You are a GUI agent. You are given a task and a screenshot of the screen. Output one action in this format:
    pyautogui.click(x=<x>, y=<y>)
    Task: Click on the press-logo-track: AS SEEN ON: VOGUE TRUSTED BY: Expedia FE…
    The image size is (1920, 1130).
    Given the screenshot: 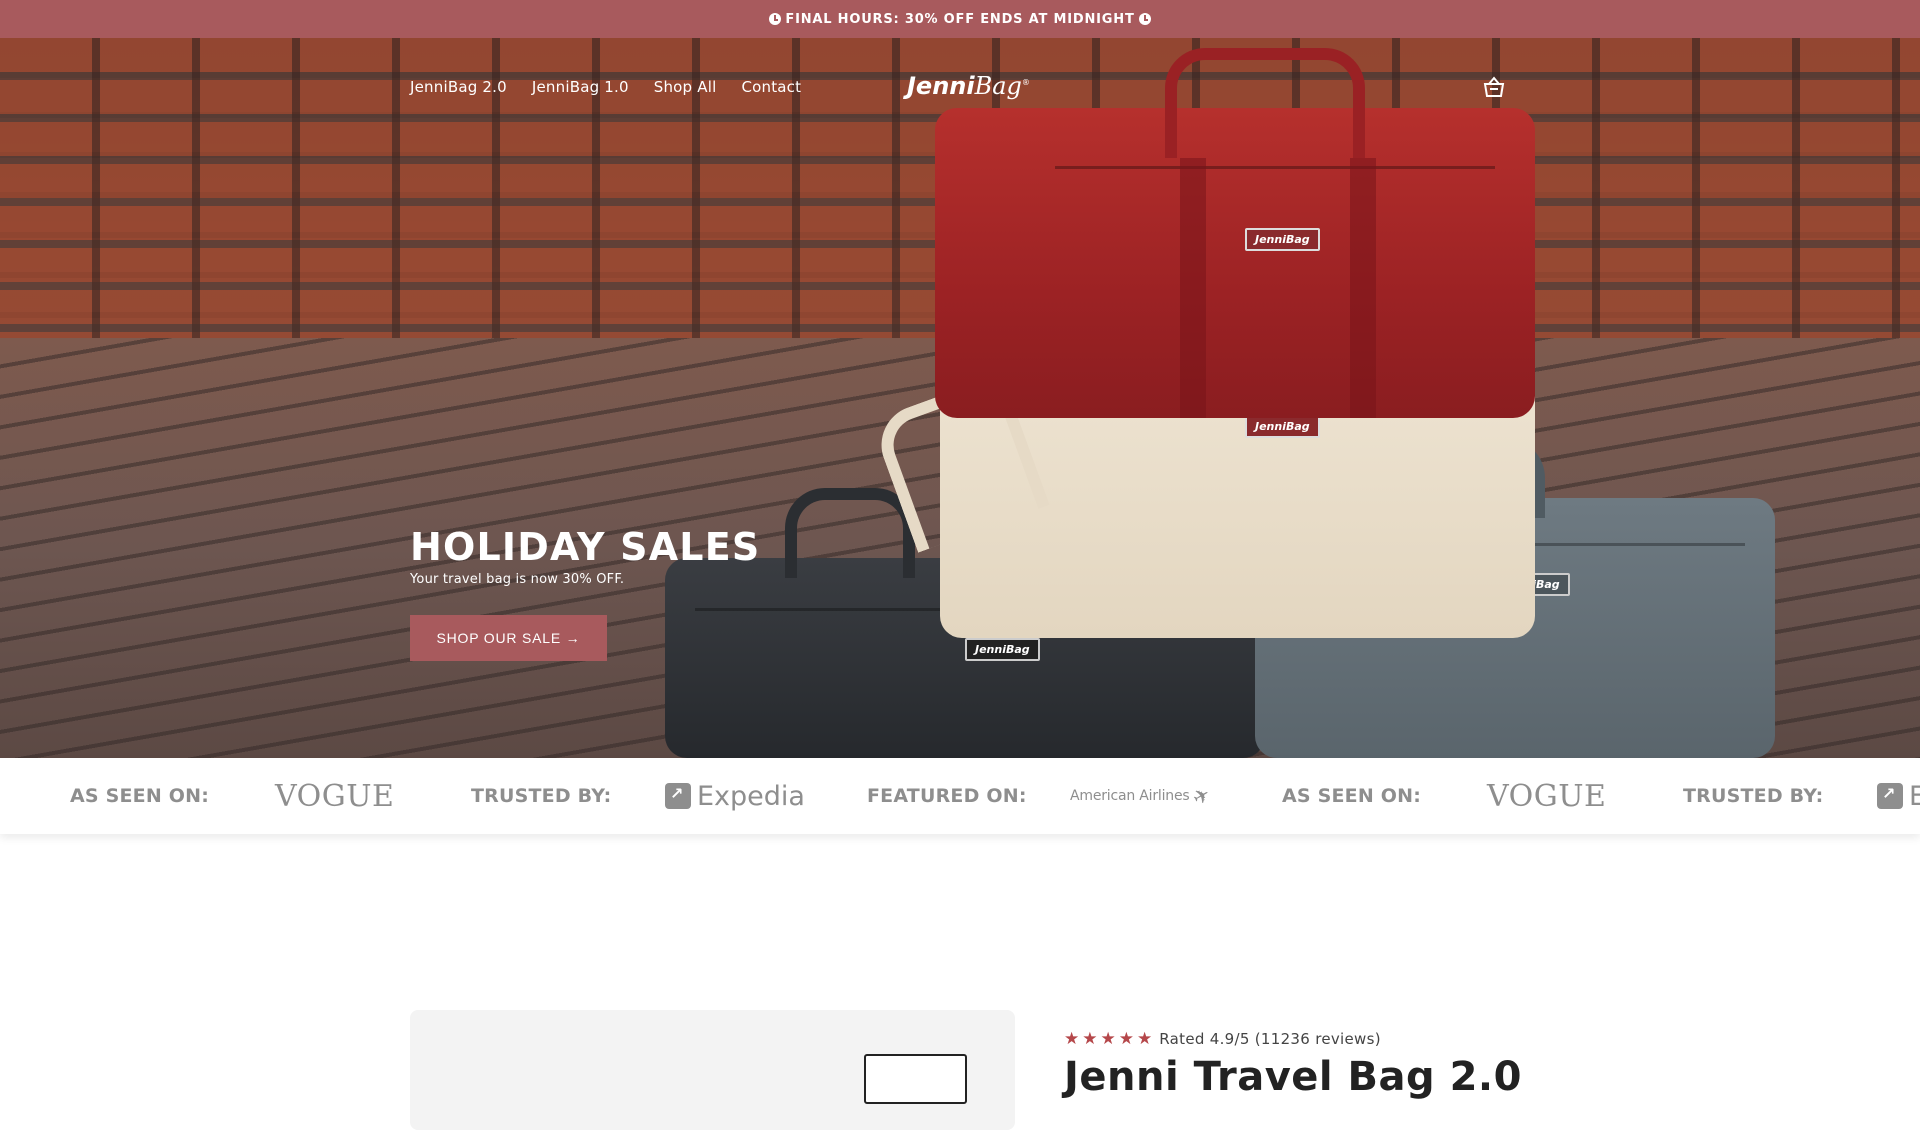 What is the action you would take?
    pyautogui.click(x=960, y=796)
    